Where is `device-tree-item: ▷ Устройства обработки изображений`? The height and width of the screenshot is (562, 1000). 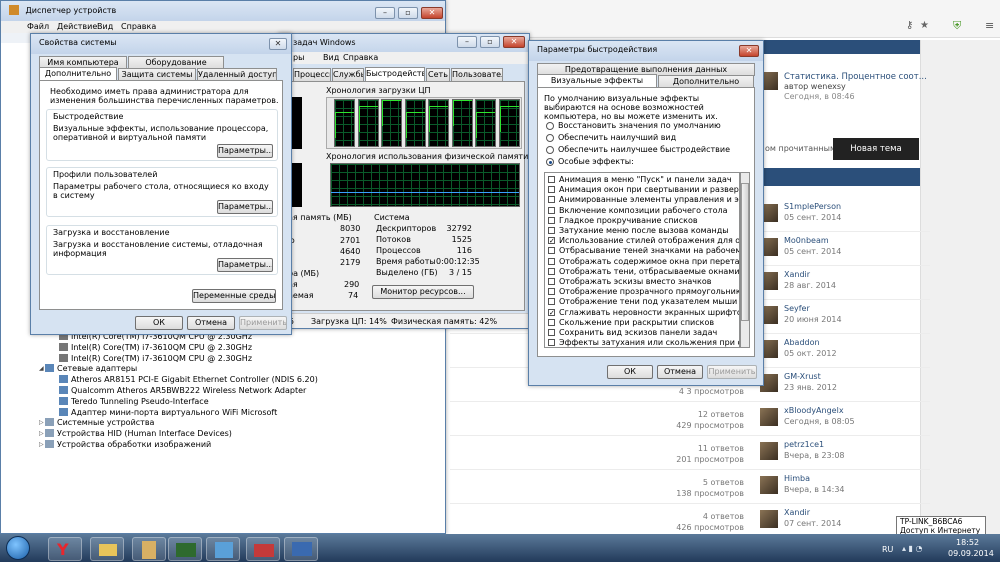
device-tree-item: ▷ Устройства обработки изображений is located at coordinates (125, 444).